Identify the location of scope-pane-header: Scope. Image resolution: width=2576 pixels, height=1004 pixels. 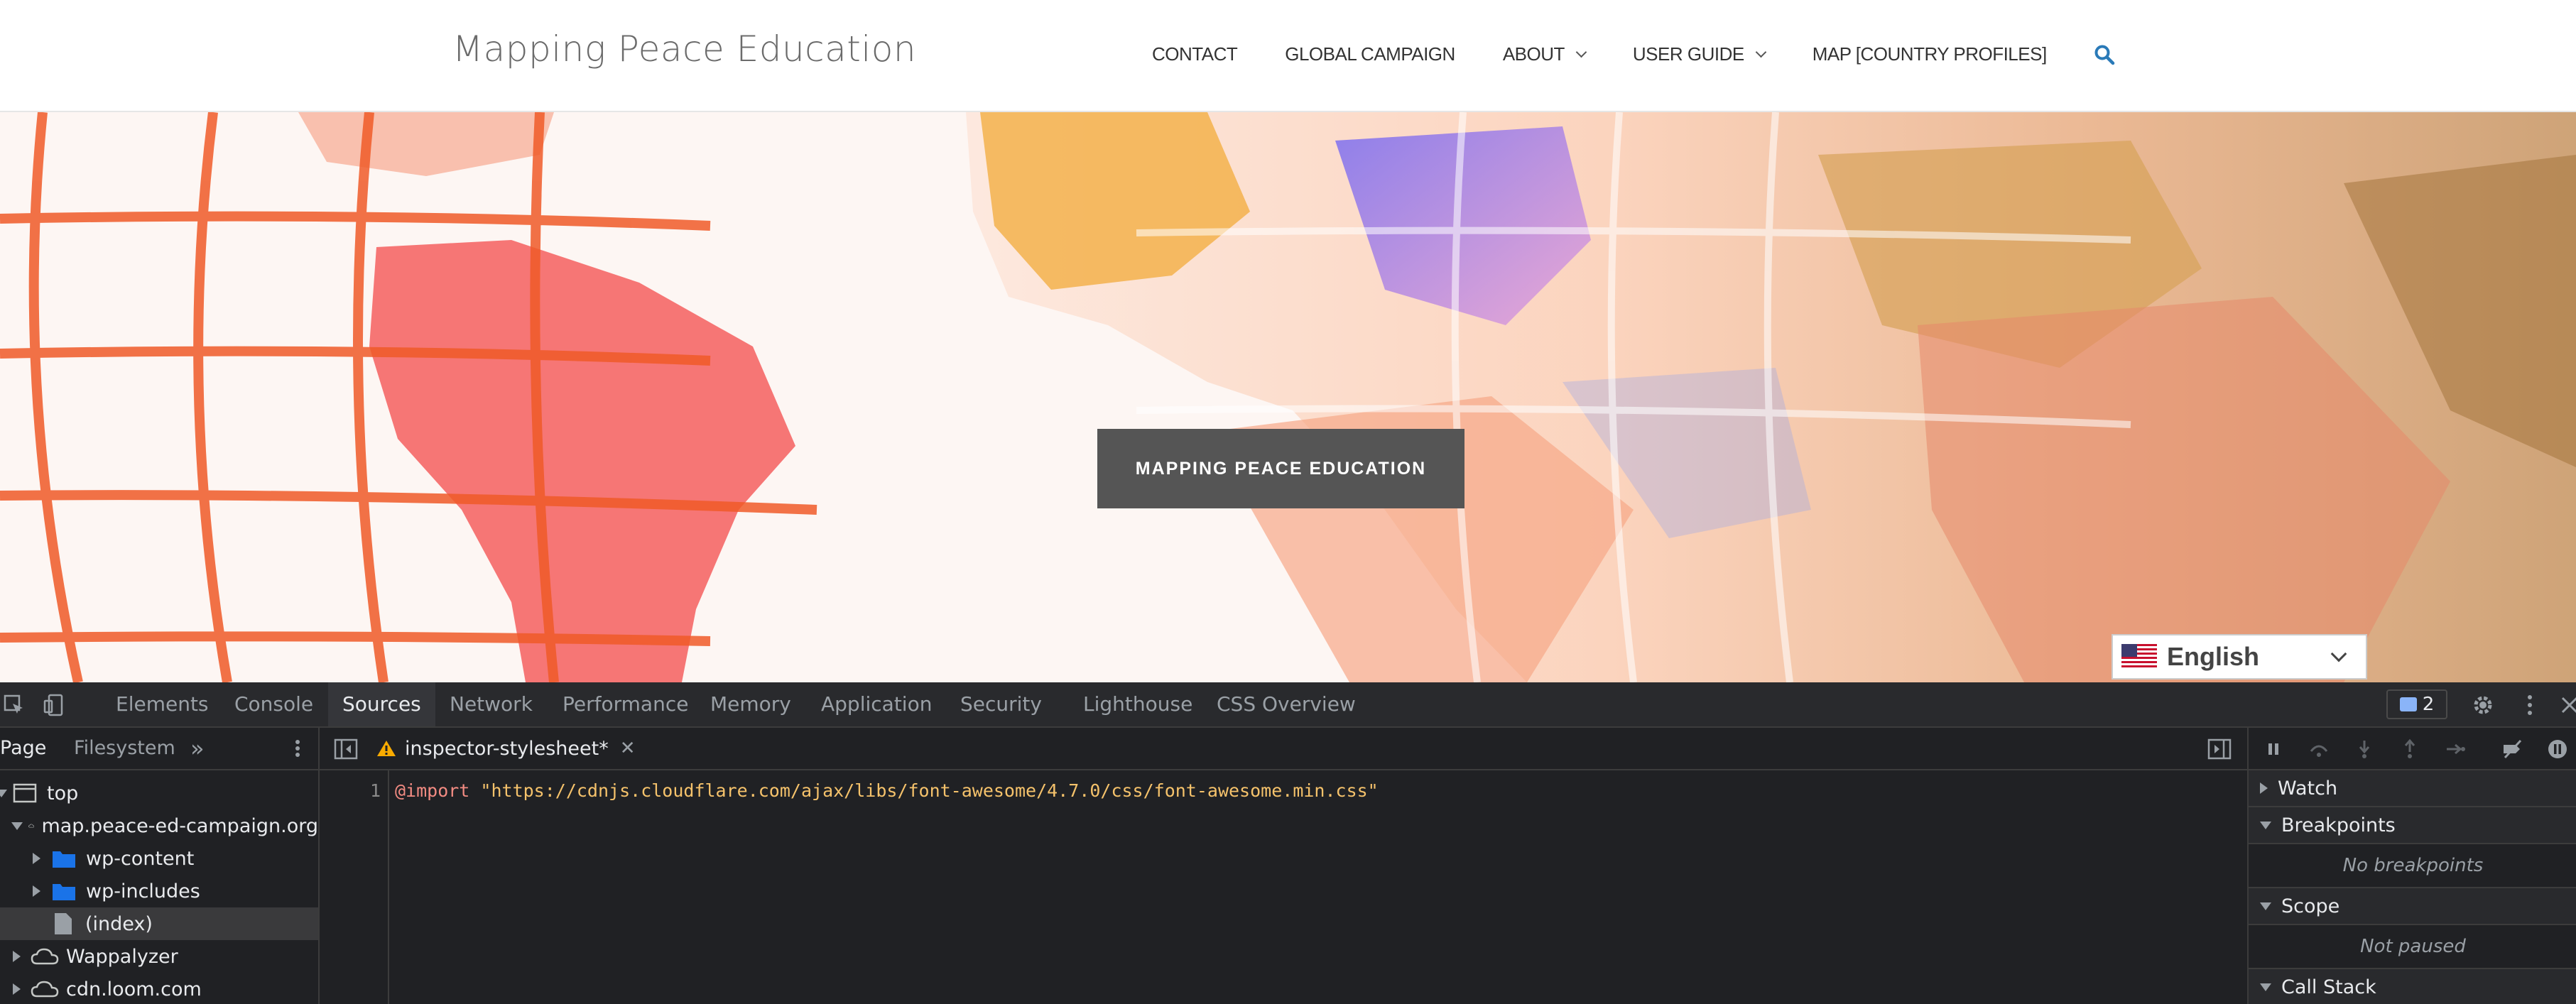
(2412, 907).